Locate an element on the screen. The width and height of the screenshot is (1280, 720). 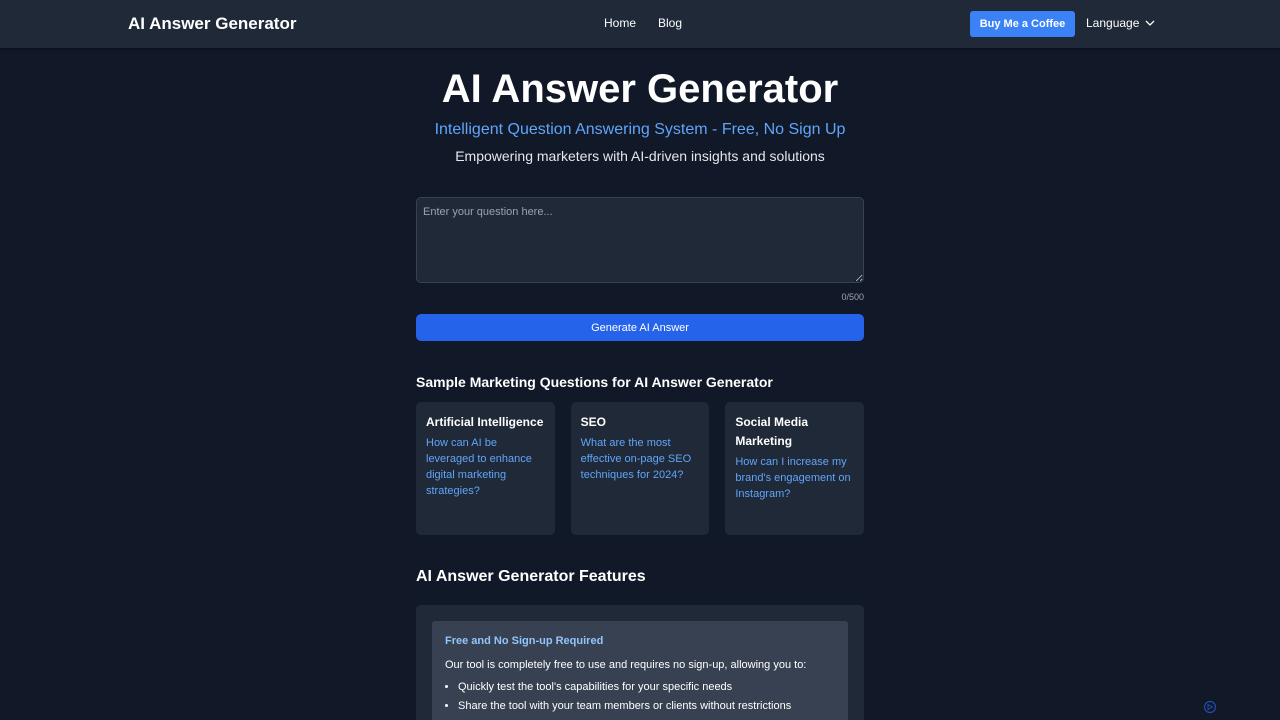
buy-me-a-coffee-button: Buy Me a Coffee is located at coordinates (1022, 24).